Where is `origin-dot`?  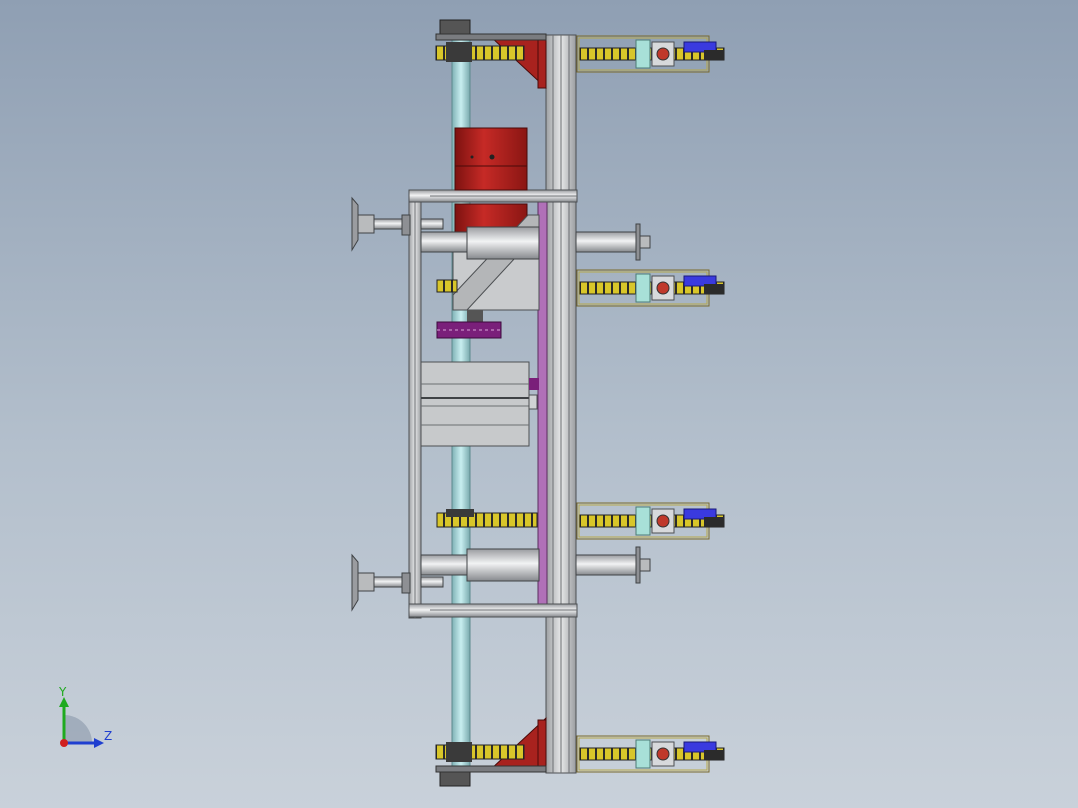 origin-dot is located at coordinates (64, 743).